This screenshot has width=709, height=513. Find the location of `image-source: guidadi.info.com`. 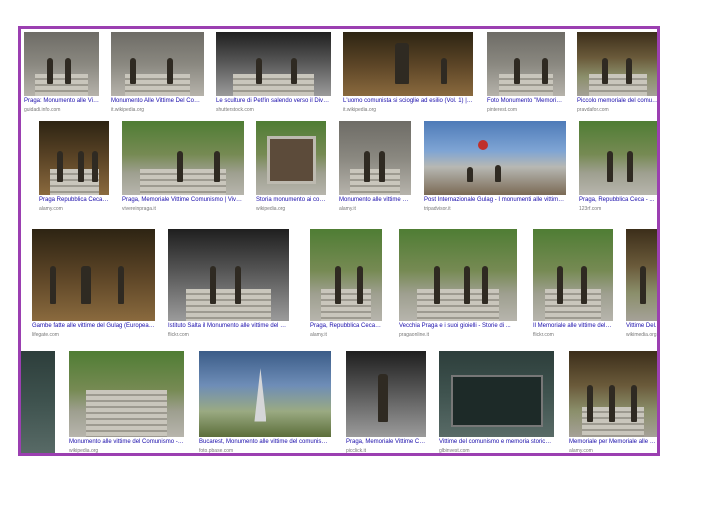

image-source: guidadi.info.com is located at coordinates (42, 110).